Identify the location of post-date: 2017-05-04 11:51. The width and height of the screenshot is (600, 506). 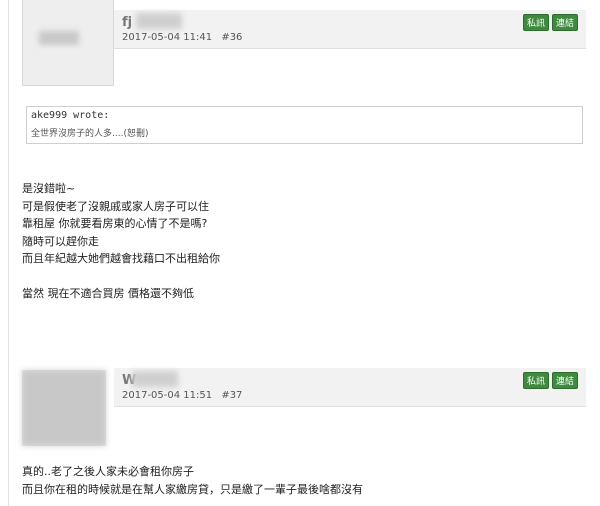
(167, 395).